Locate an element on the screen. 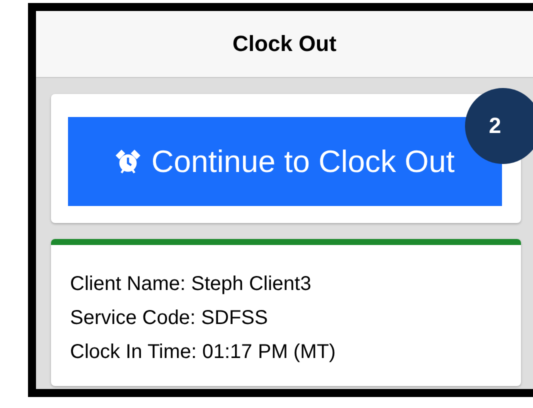 Image resolution: width=533 pixels, height=408 pixels. page-title: Clock Out is located at coordinates (284, 44).